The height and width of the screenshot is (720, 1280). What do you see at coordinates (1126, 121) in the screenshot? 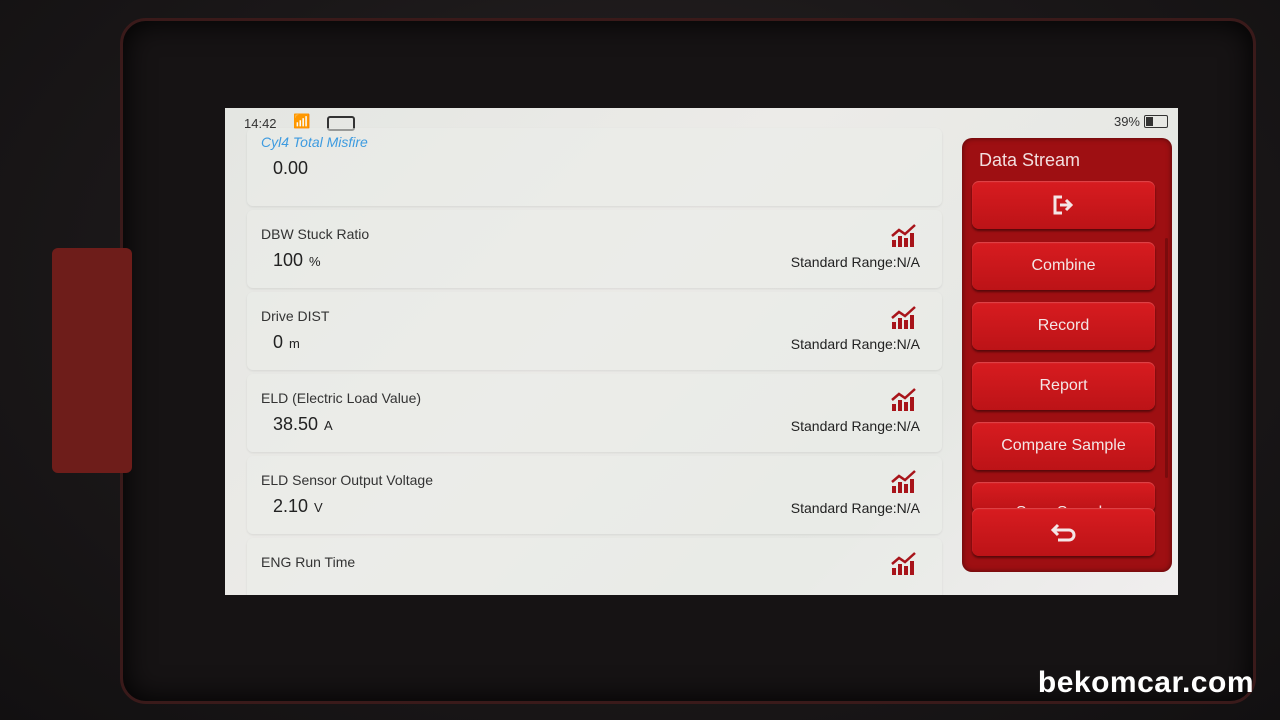
I see `battery-percent: 39%` at bounding box center [1126, 121].